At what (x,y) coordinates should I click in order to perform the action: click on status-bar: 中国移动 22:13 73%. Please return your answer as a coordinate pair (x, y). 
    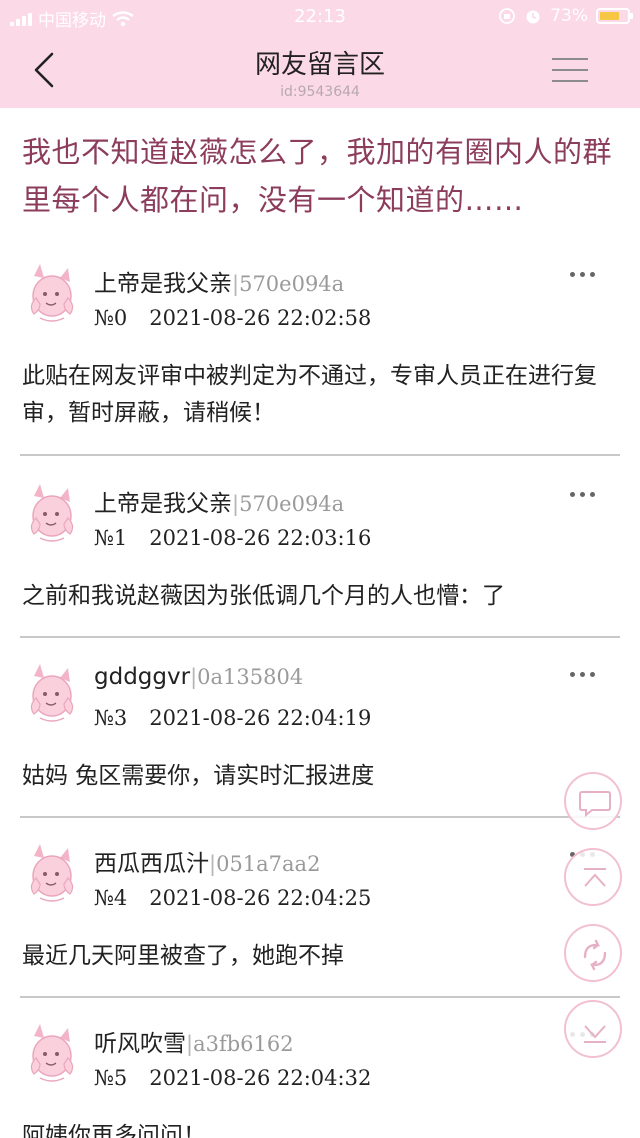
    Looking at the image, I should click on (320, 18).